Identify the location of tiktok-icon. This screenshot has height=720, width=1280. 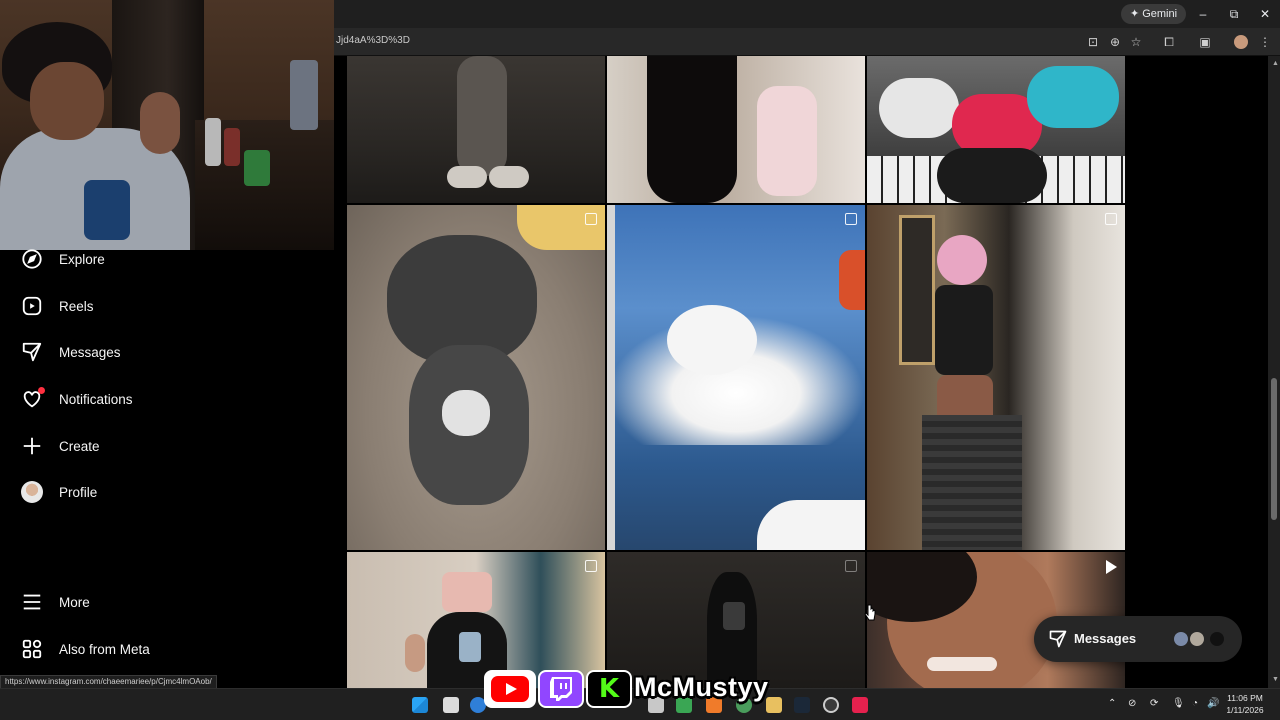
(860, 705).